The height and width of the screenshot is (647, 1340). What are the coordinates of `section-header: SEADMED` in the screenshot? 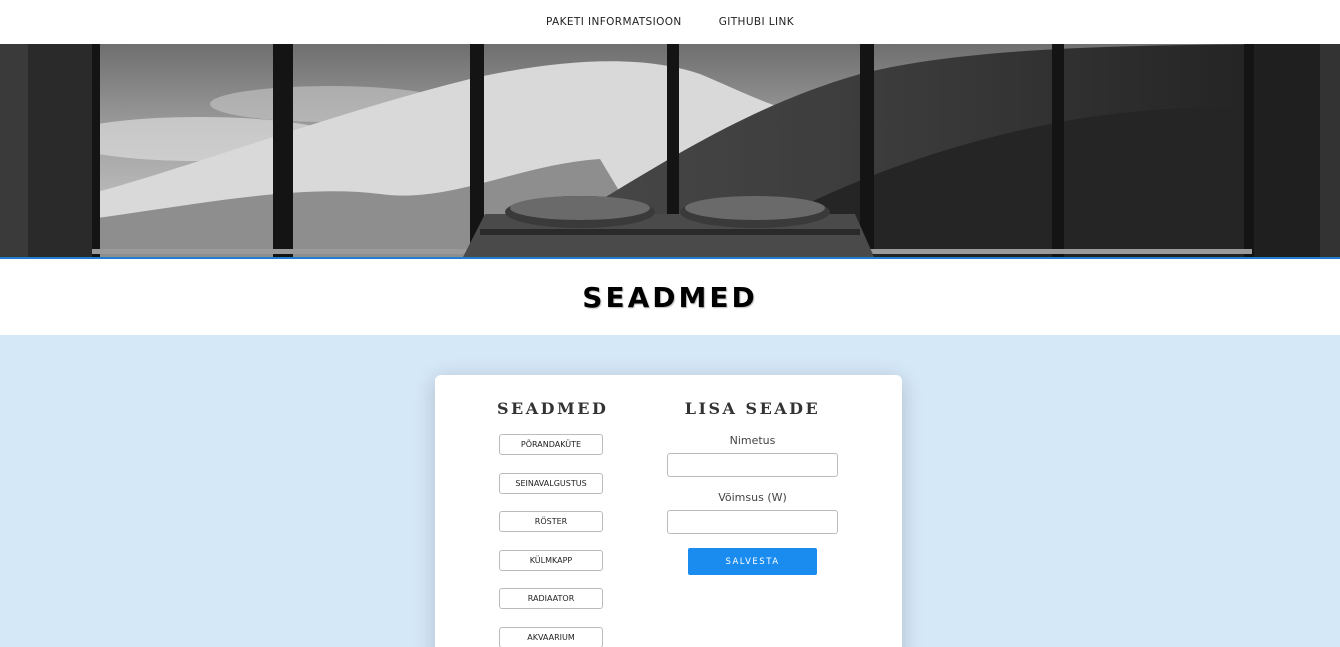 It's located at (670, 297).